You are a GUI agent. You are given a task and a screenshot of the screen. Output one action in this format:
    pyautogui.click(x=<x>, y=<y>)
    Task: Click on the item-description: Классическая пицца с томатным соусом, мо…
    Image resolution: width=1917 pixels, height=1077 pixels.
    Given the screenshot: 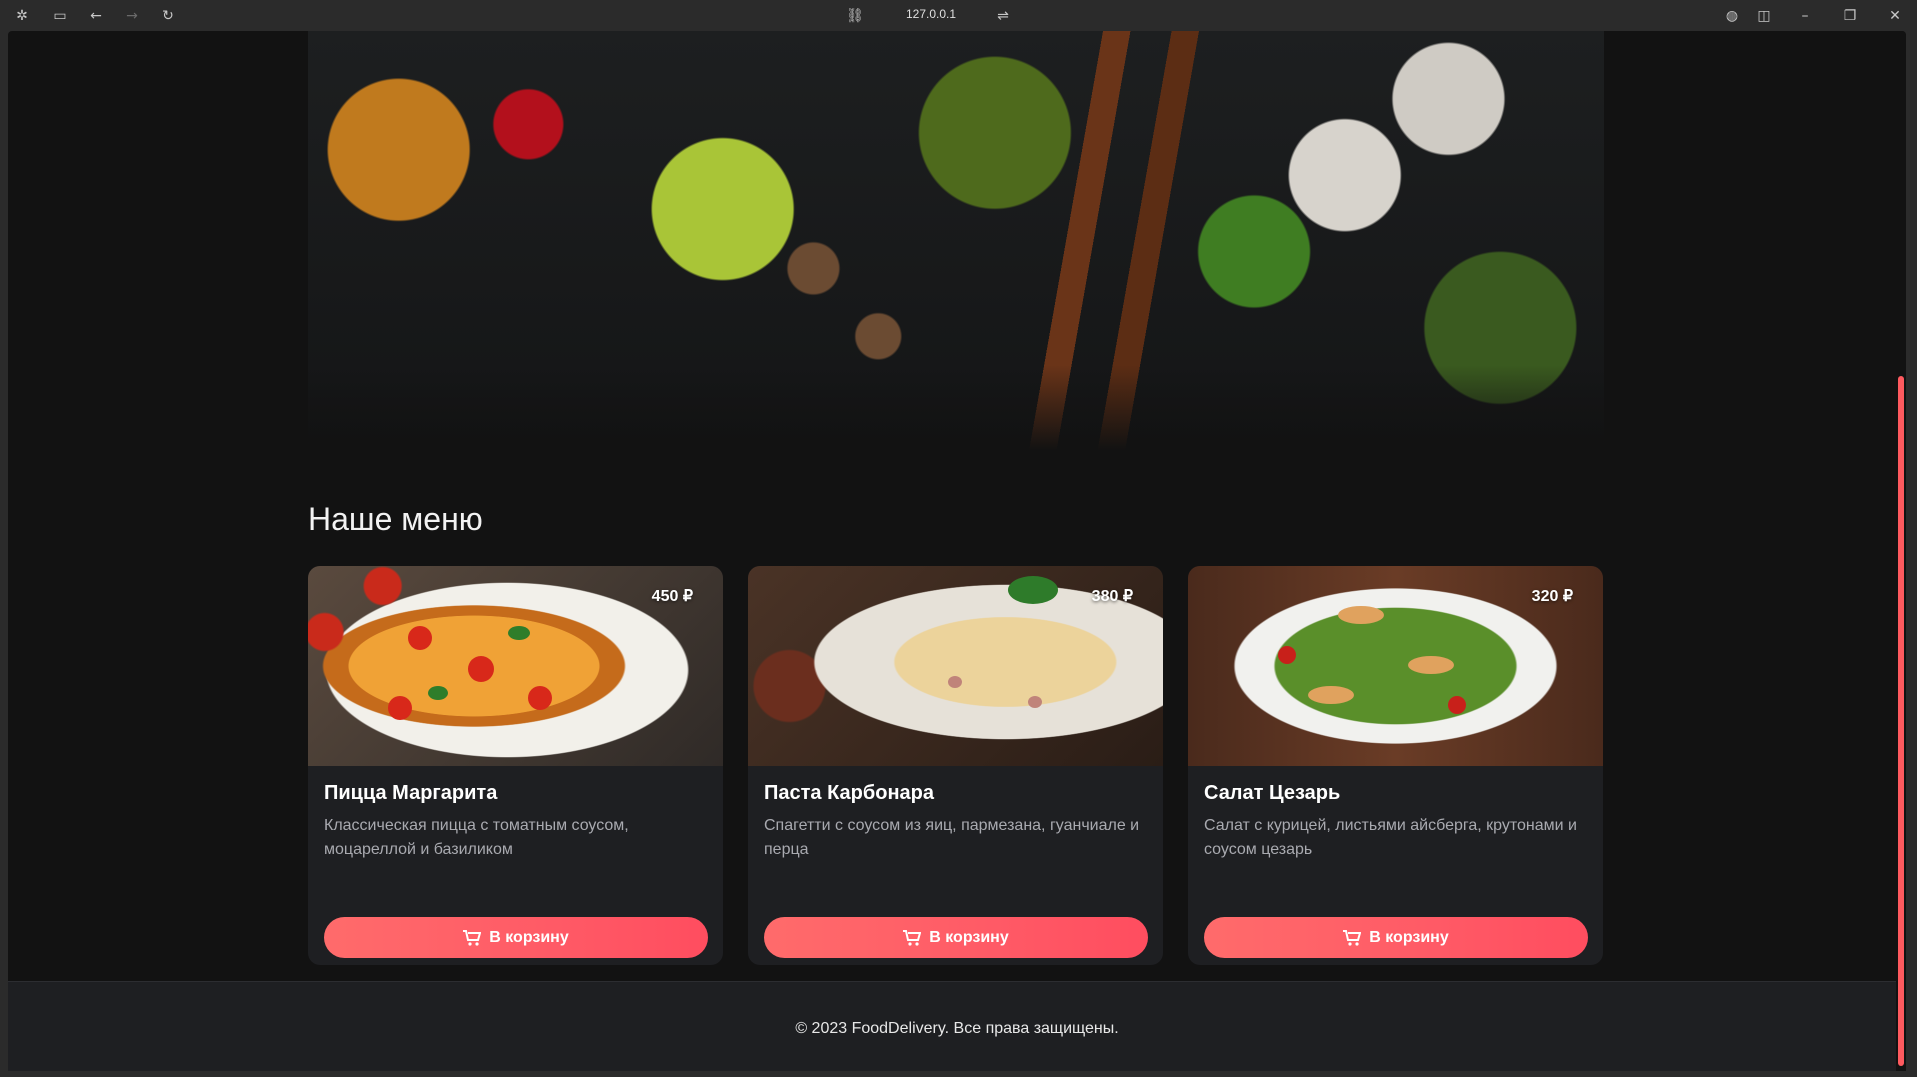 What is the action you would take?
    pyautogui.click(x=476, y=837)
    